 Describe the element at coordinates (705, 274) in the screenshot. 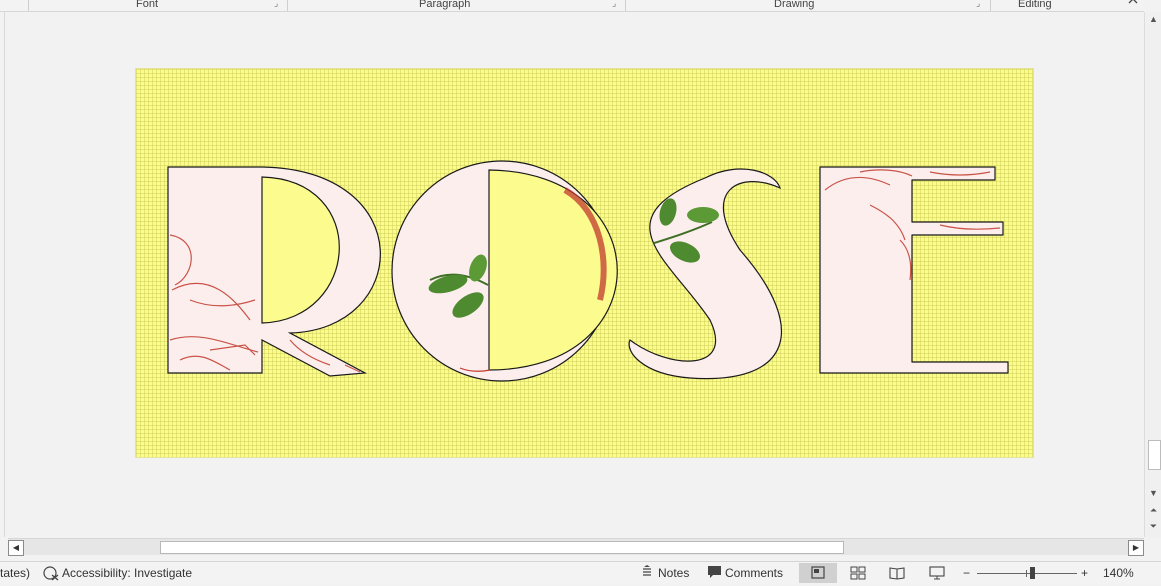

I see `letter-s` at that location.